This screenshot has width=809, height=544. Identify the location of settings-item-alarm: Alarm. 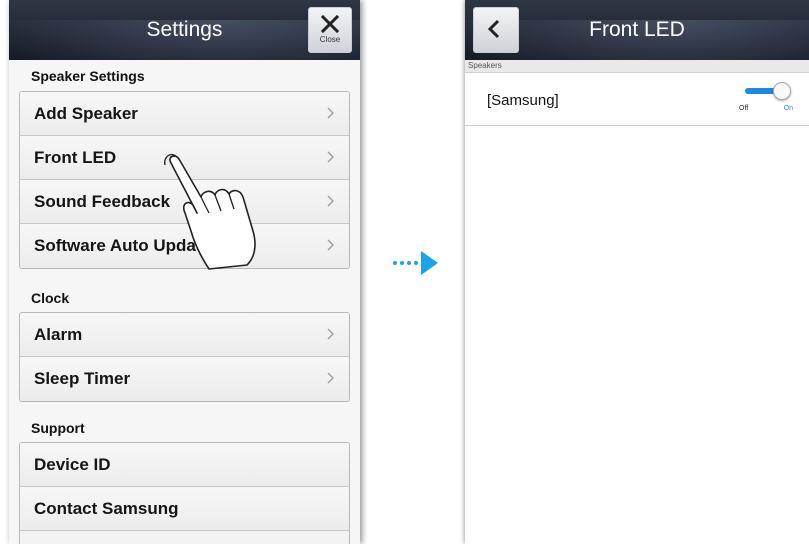
(184, 335).